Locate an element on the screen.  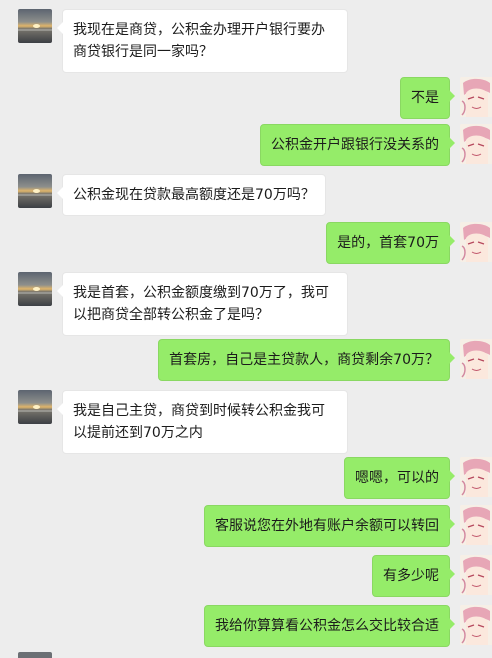
message-row: 是的，首套70万 is located at coordinates (246, 243).